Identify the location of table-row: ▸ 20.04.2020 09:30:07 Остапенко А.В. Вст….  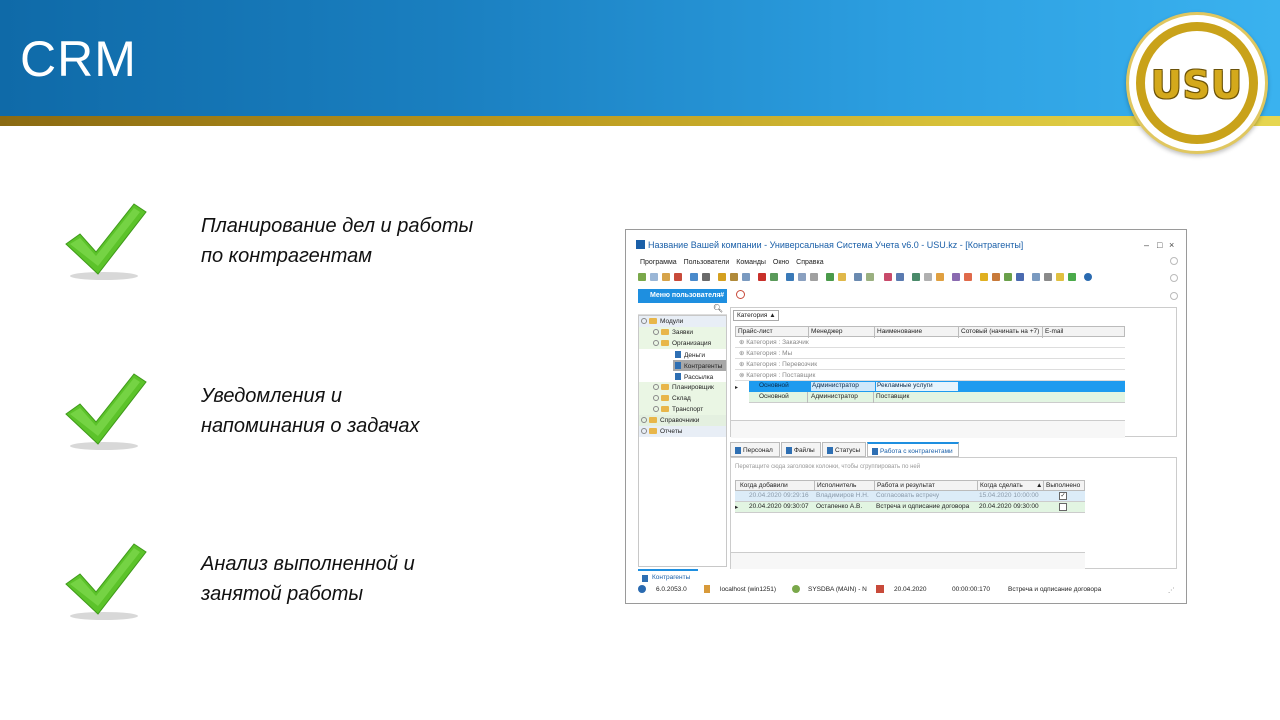
(910, 507).